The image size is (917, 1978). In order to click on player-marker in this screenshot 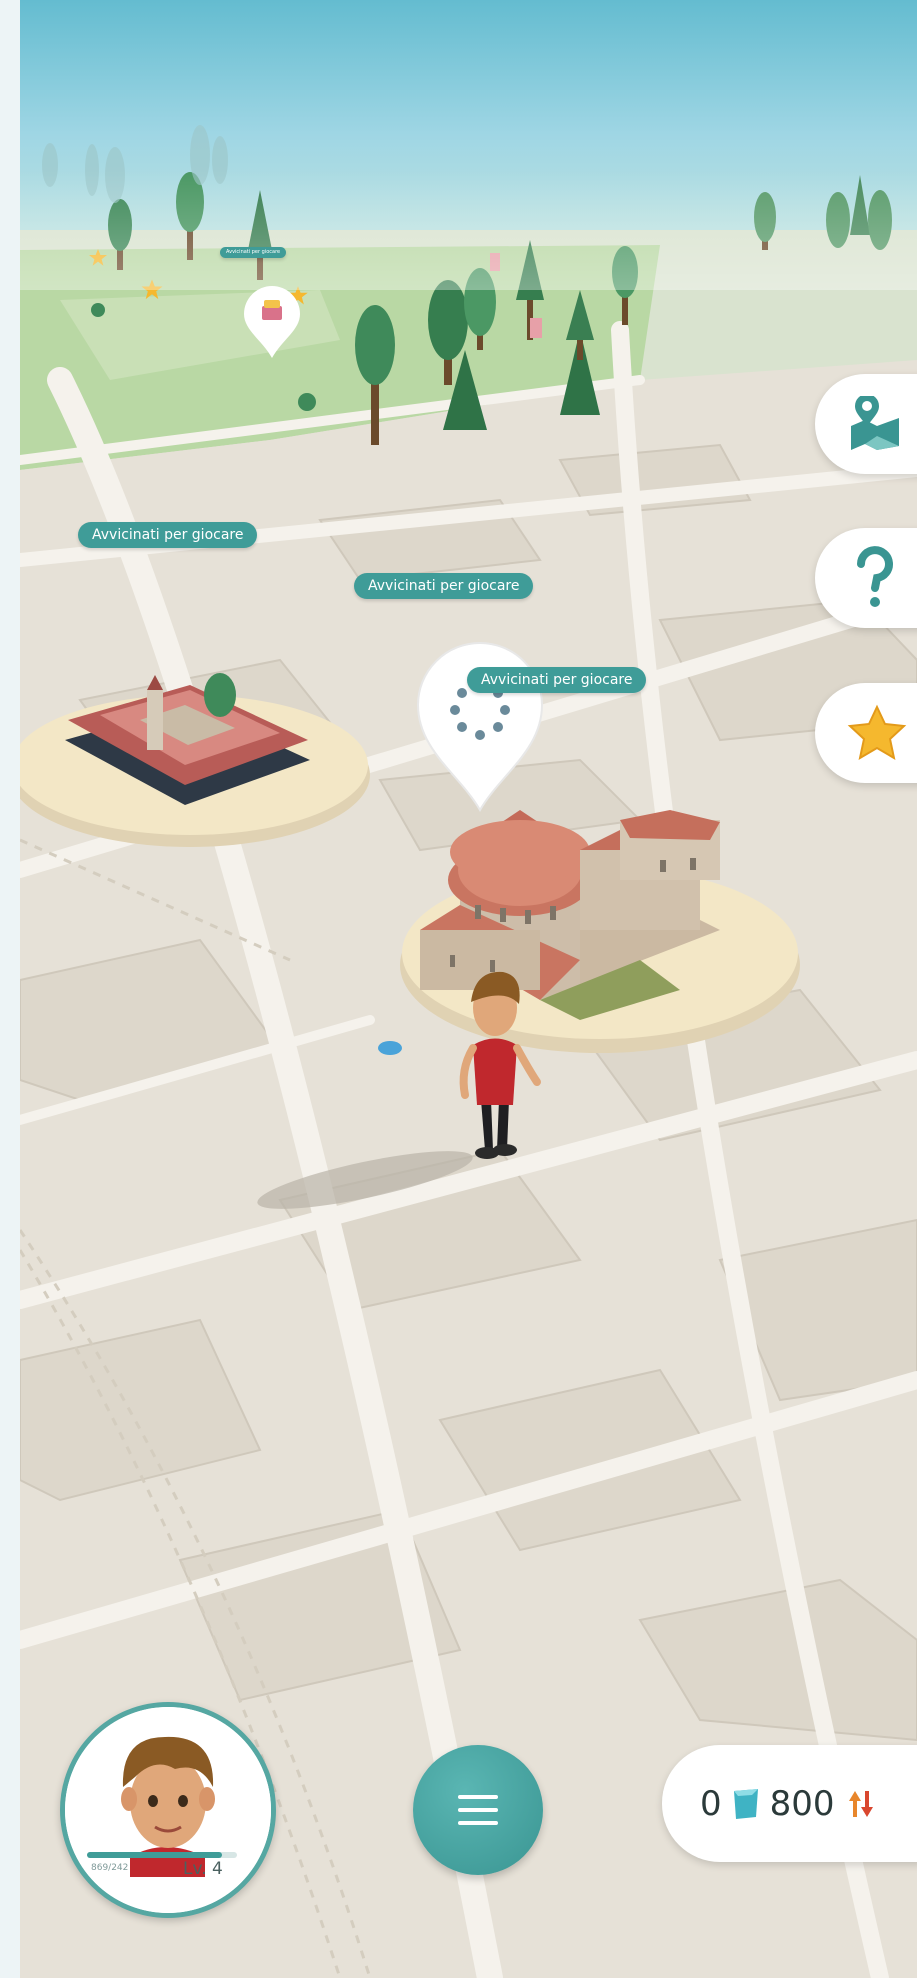, I will do `click(390, 1048)`.